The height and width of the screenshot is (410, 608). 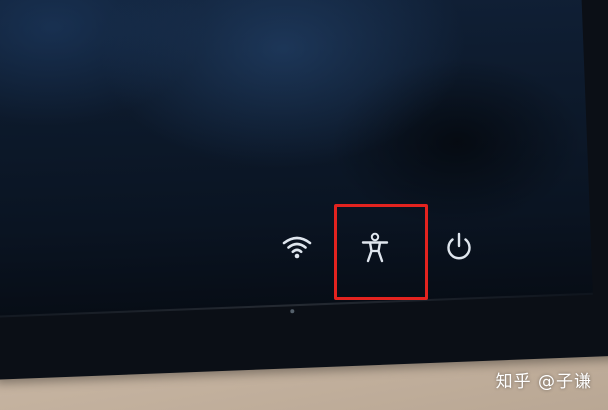 What do you see at coordinates (297, 247) in the screenshot?
I see `wifi-icon` at bounding box center [297, 247].